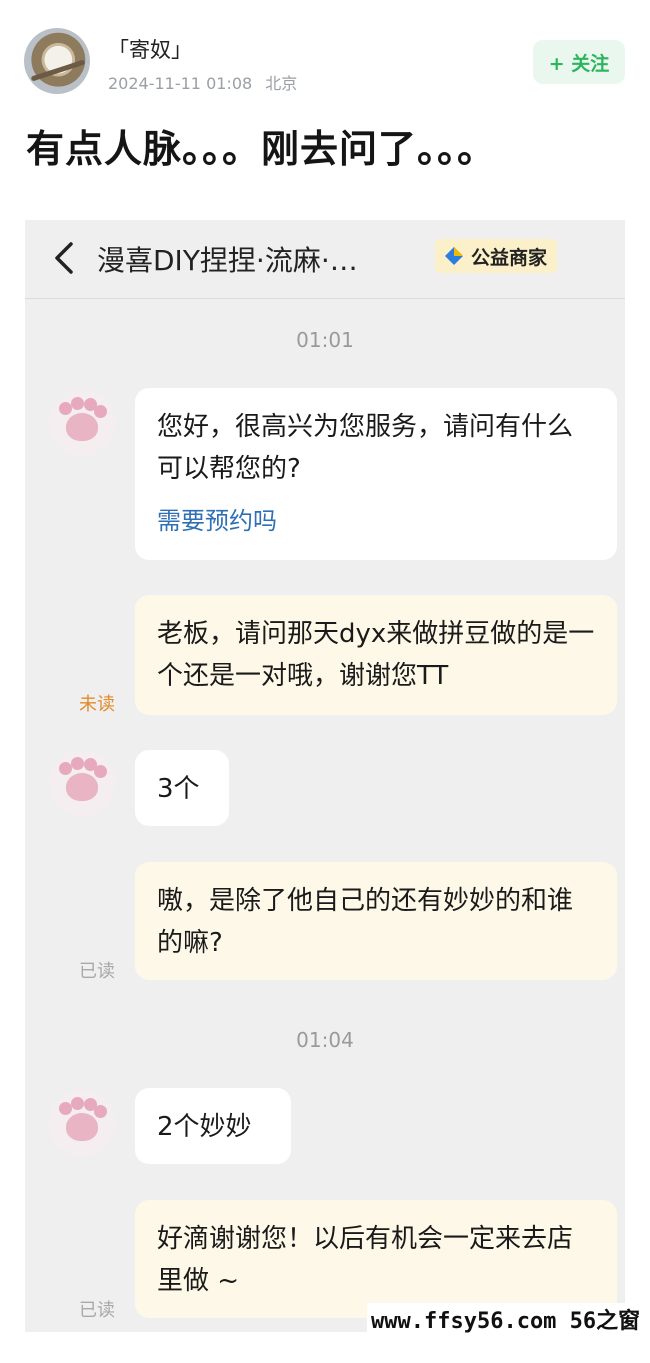 The image size is (650, 1363). What do you see at coordinates (261, 149) in the screenshot?
I see `post-title: 有点人脉。。。刚去问了。。。` at bounding box center [261, 149].